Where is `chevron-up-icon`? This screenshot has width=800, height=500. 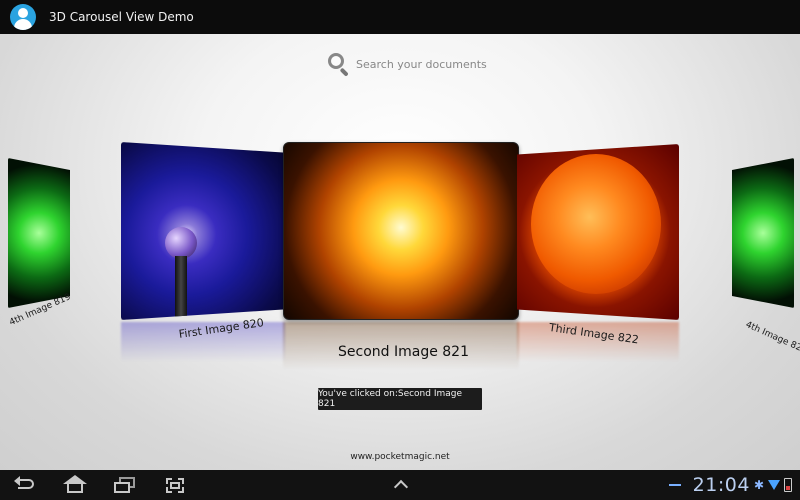 chevron-up-icon is located at coordinates (402, 489).